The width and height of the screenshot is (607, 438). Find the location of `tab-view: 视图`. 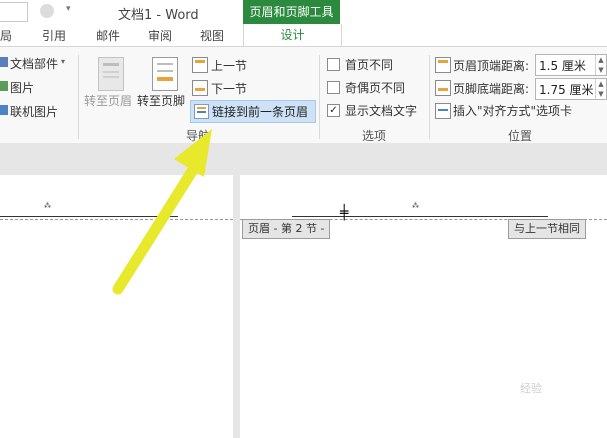

tab-view: 视图 is located at coordinates (212, 35).